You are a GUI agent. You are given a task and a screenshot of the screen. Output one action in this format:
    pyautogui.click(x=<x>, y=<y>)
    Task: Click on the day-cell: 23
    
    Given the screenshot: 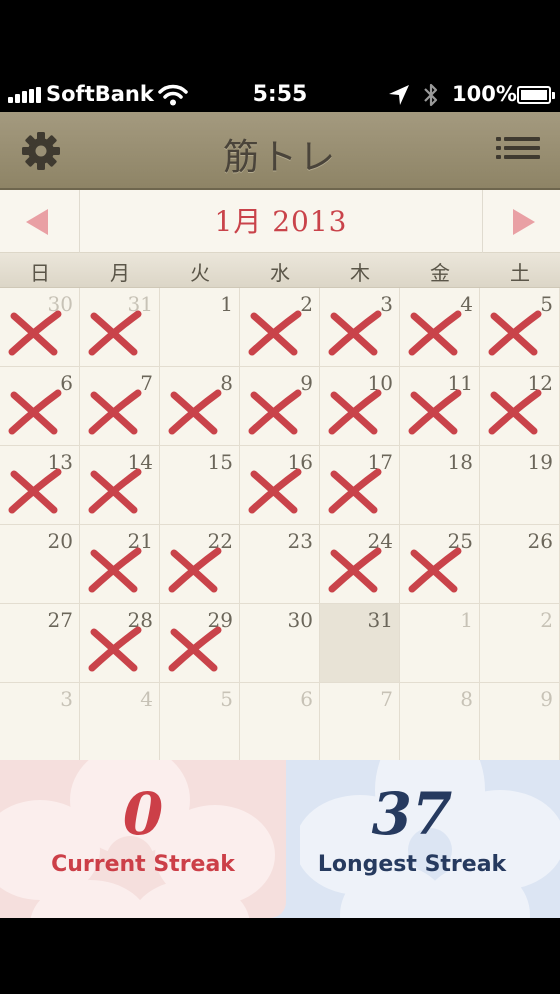 What is the action you would take?
    pyautogui.click(x=280, y=564)
    